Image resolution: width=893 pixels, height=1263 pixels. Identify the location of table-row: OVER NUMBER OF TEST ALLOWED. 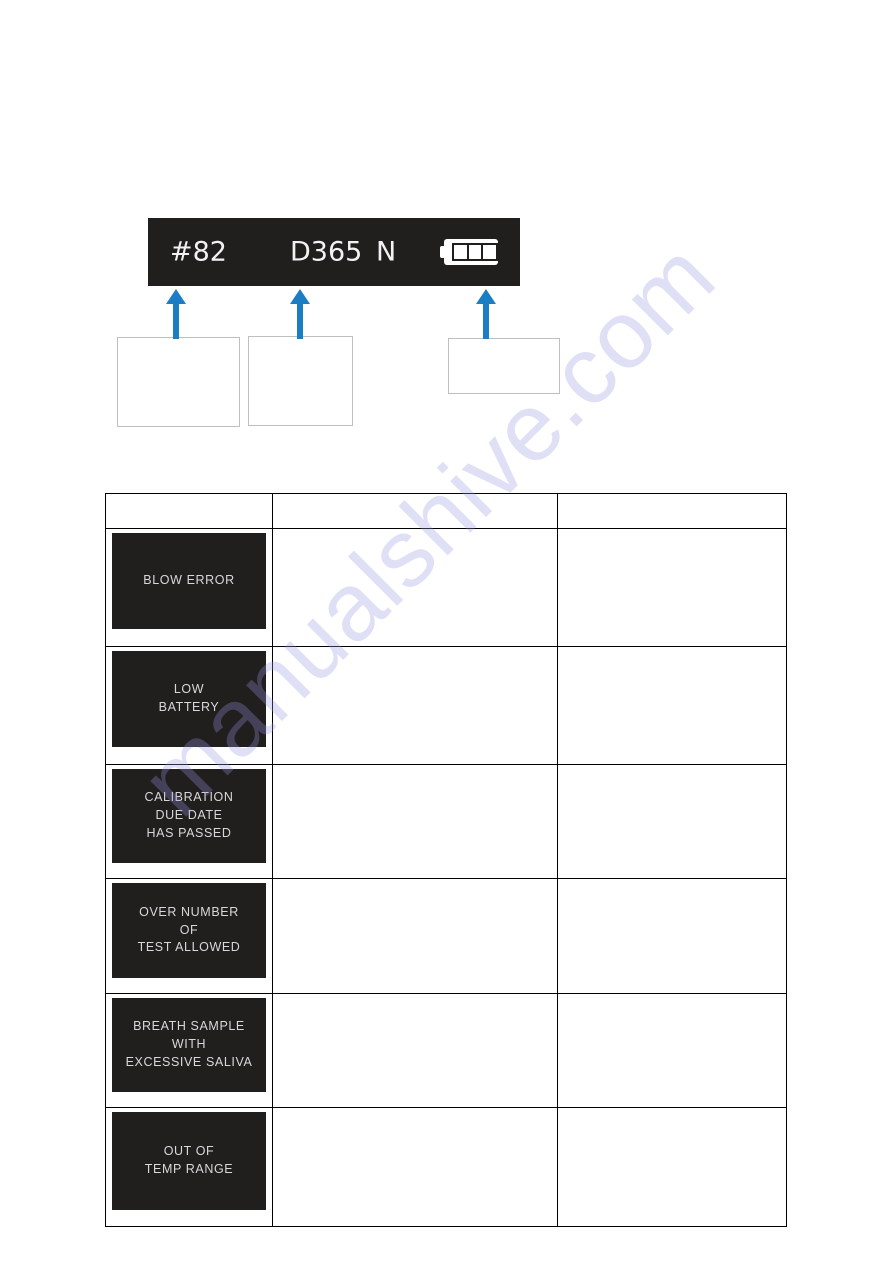
(446, 936).